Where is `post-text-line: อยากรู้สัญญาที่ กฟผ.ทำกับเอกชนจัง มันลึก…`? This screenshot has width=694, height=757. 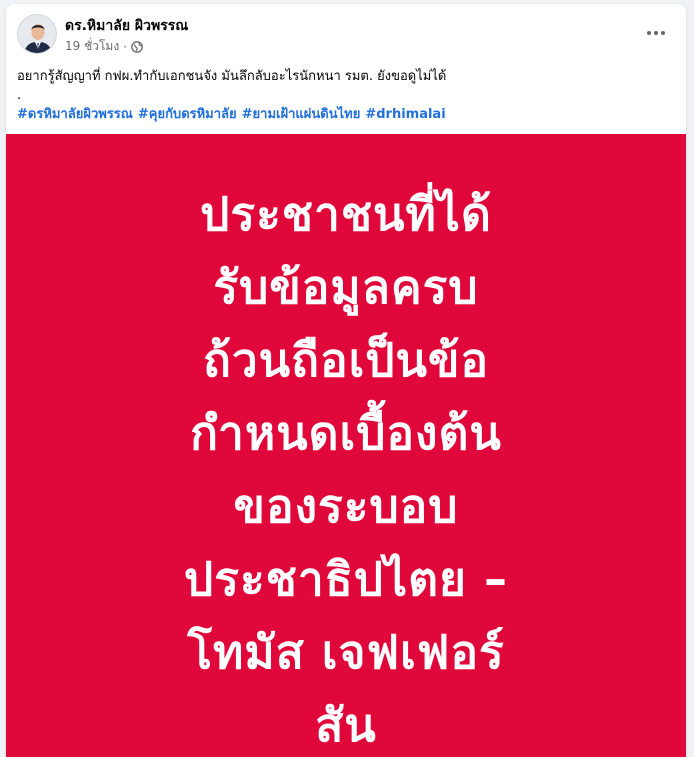
post-text-line: อยากรู้สัญญาที่ กฟผ.ทำกับเอกชนจัง มันลึก… is located at coordinates (232, 76).